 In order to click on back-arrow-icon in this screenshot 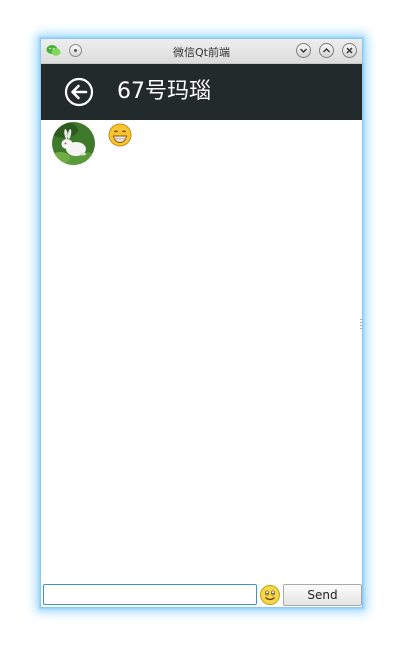, I will do `click(79, 92)`.